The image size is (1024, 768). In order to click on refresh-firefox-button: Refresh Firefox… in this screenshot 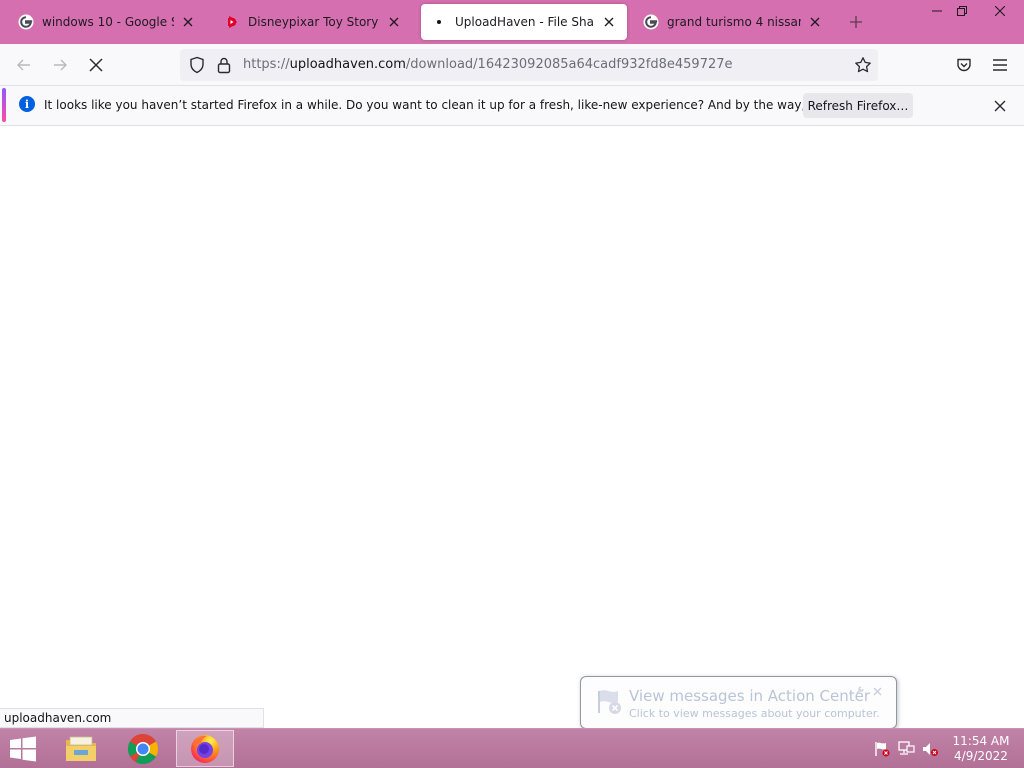, I will do `click(858, 105)`.